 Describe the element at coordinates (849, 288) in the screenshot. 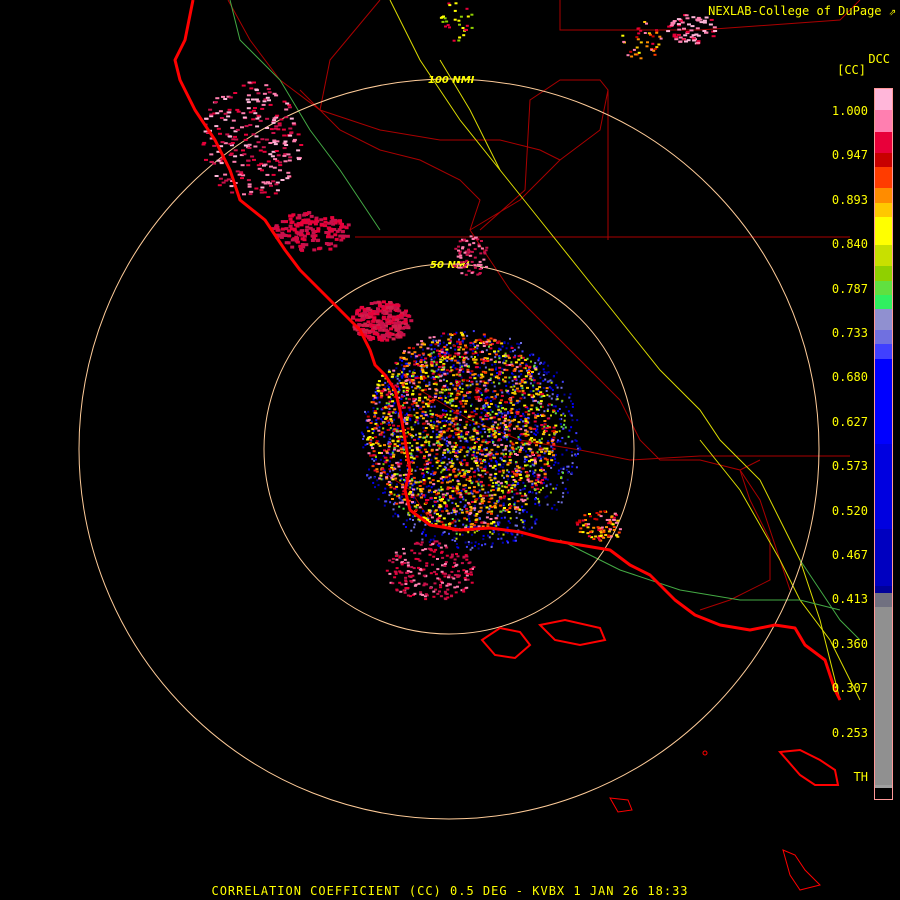

I see `color-scale-tick: 0.787` at that location.